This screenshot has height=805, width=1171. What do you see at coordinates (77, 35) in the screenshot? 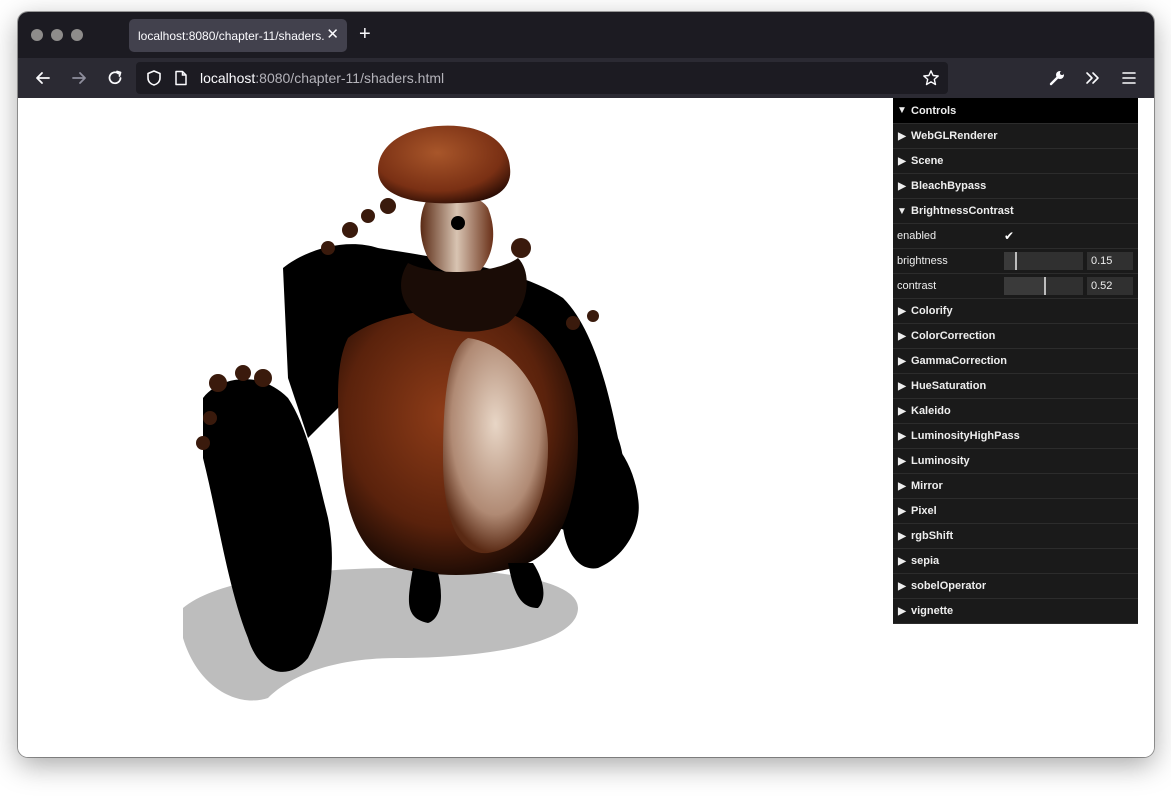
I see `zoom-window-button` at bounding box center [77, 35].